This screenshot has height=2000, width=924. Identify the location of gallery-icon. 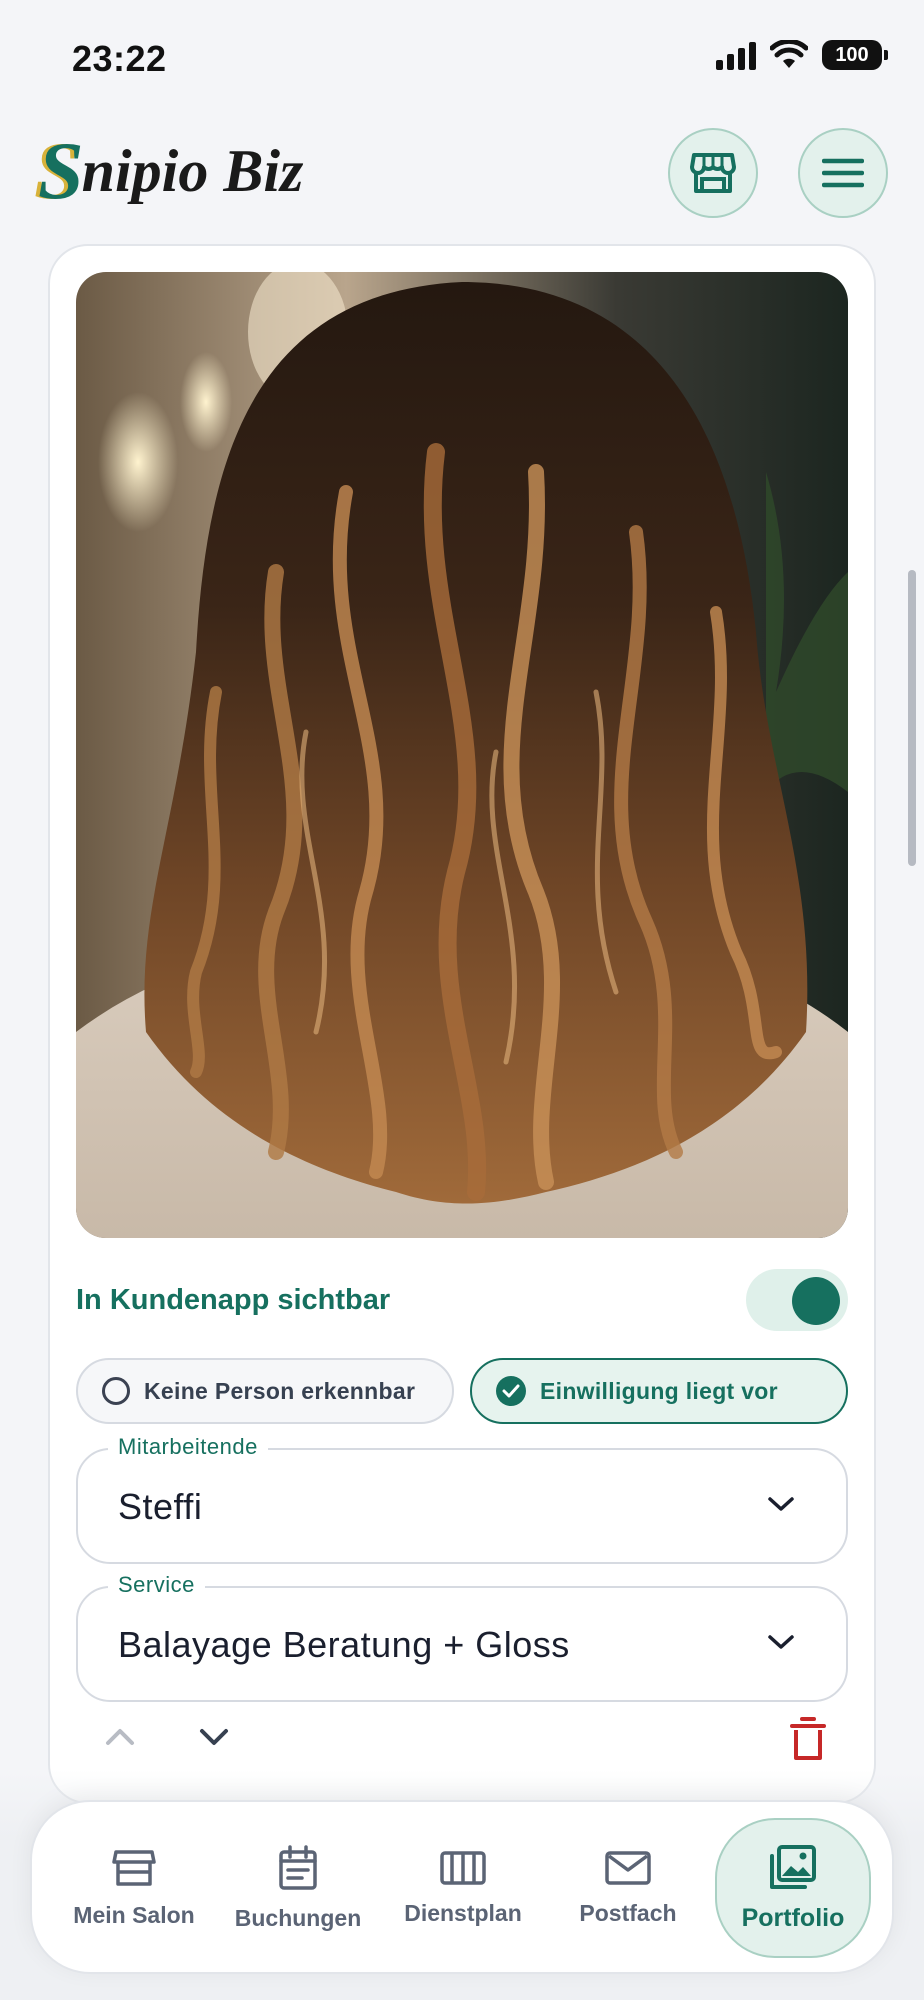
(793, 1866).